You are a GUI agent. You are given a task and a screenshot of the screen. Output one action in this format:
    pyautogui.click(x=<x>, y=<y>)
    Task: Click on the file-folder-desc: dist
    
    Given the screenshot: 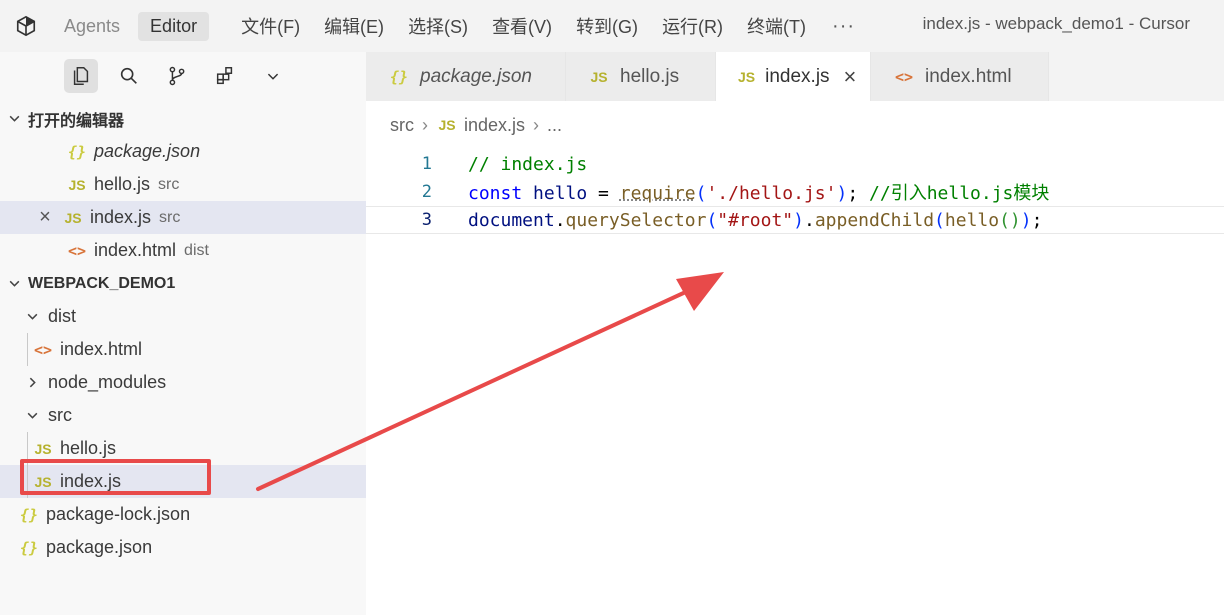 What is the action you would take?
    pyautogui.click(x=196, y=250)
    